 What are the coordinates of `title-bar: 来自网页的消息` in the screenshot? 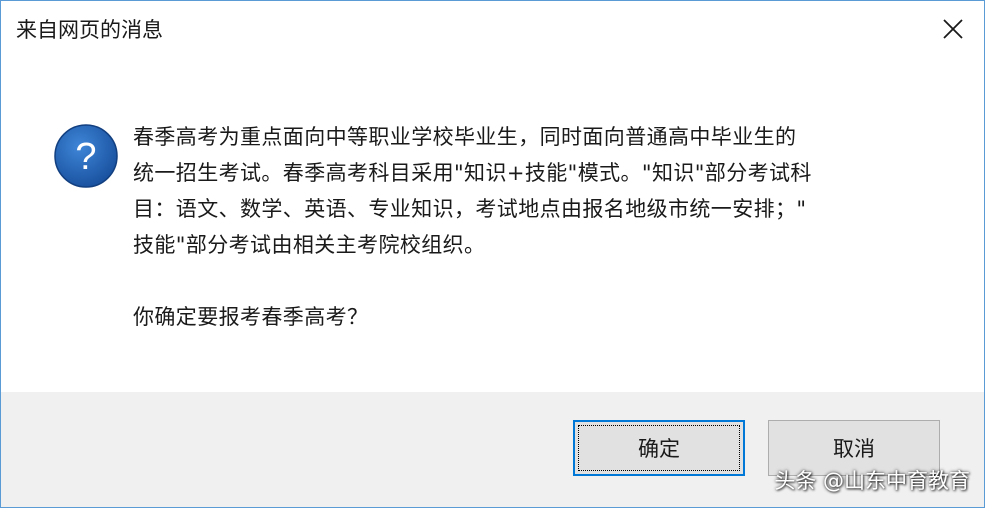 It's located at (492, 30).